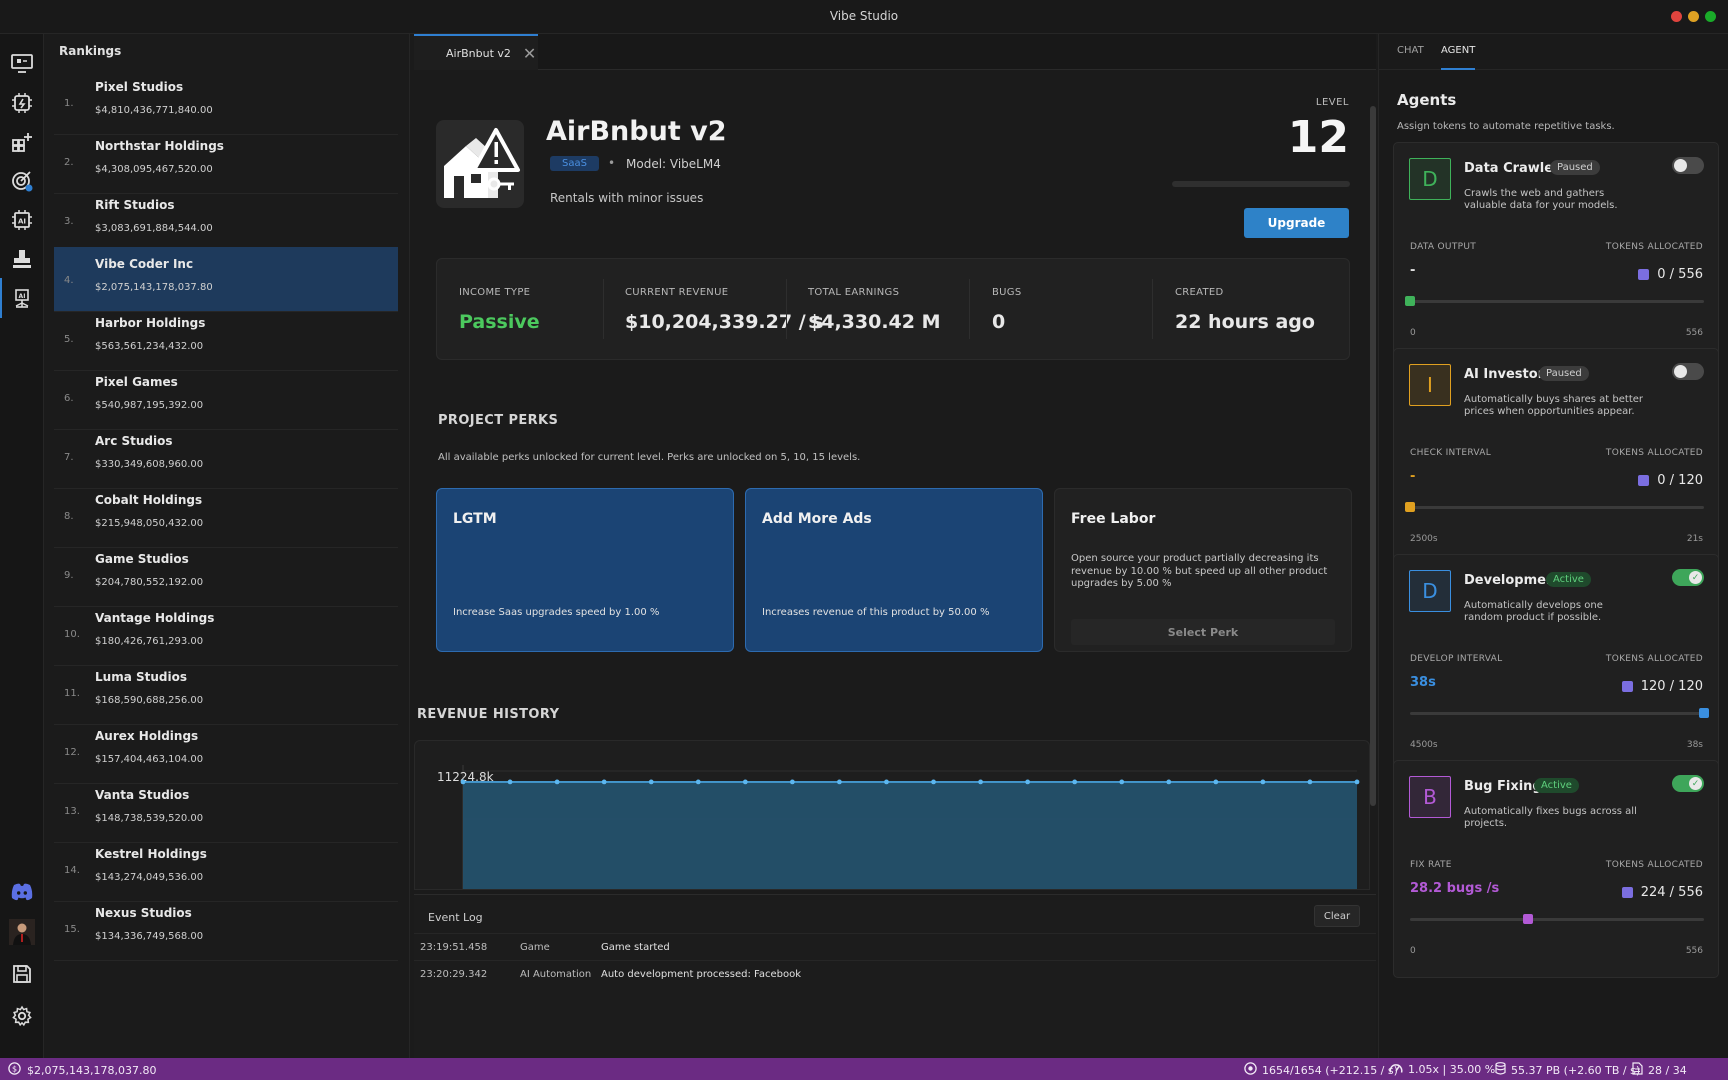  What do you see at coordinates (226, 810) in the screenshot?
I see `ranking-item: 13. Vanta Studios $148,738,539,520.00` at bounding box center [226, 810].